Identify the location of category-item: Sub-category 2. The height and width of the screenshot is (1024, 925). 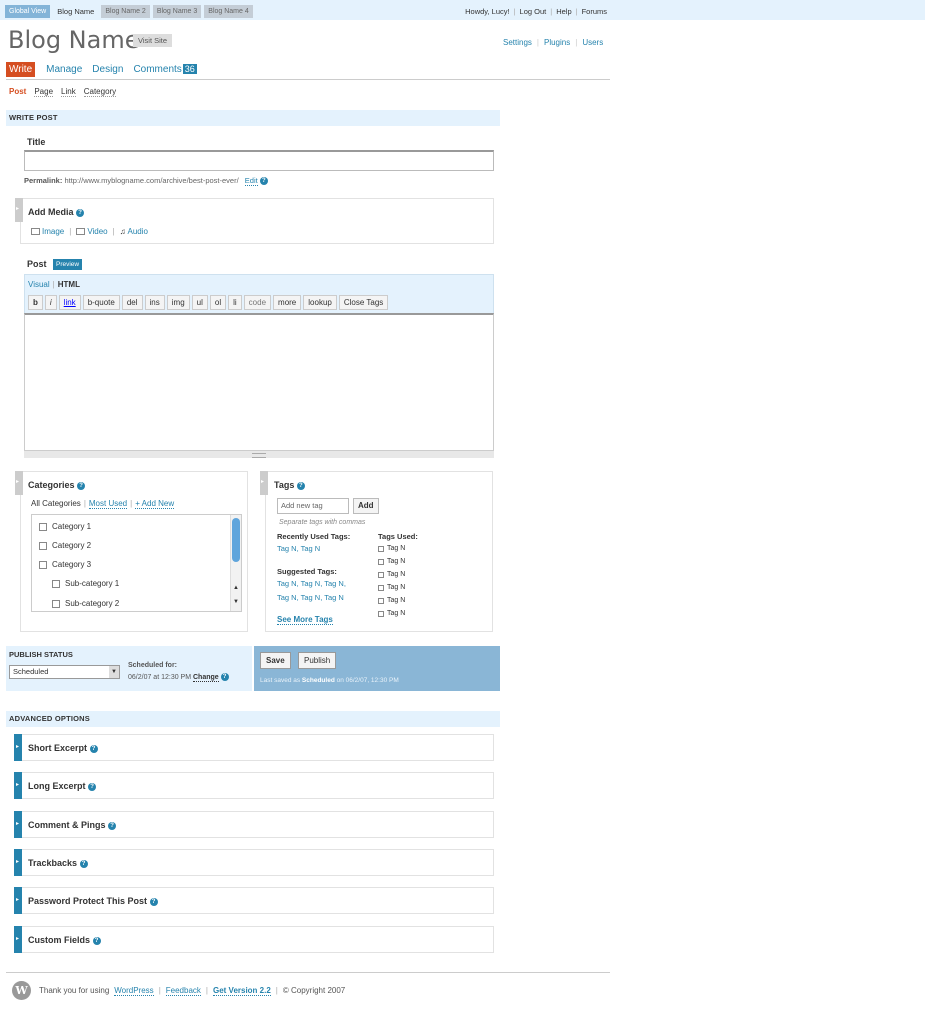
(85, 603).